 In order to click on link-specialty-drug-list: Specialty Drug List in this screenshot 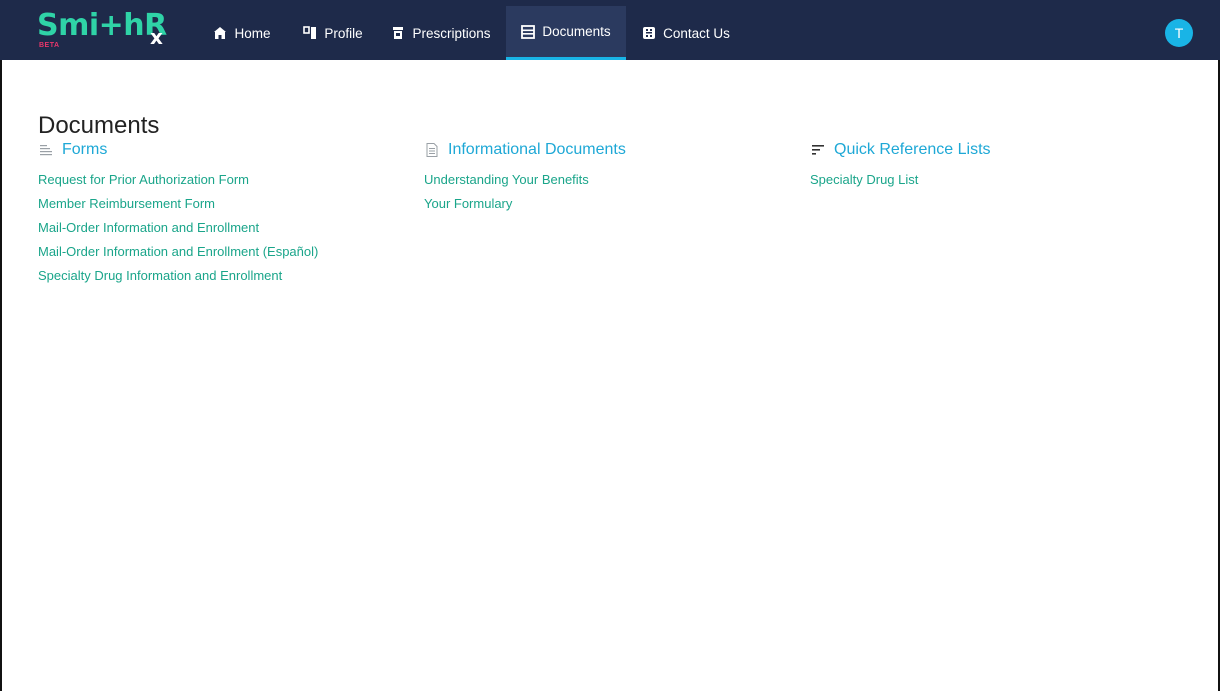, I will do `click(900, 184)`.